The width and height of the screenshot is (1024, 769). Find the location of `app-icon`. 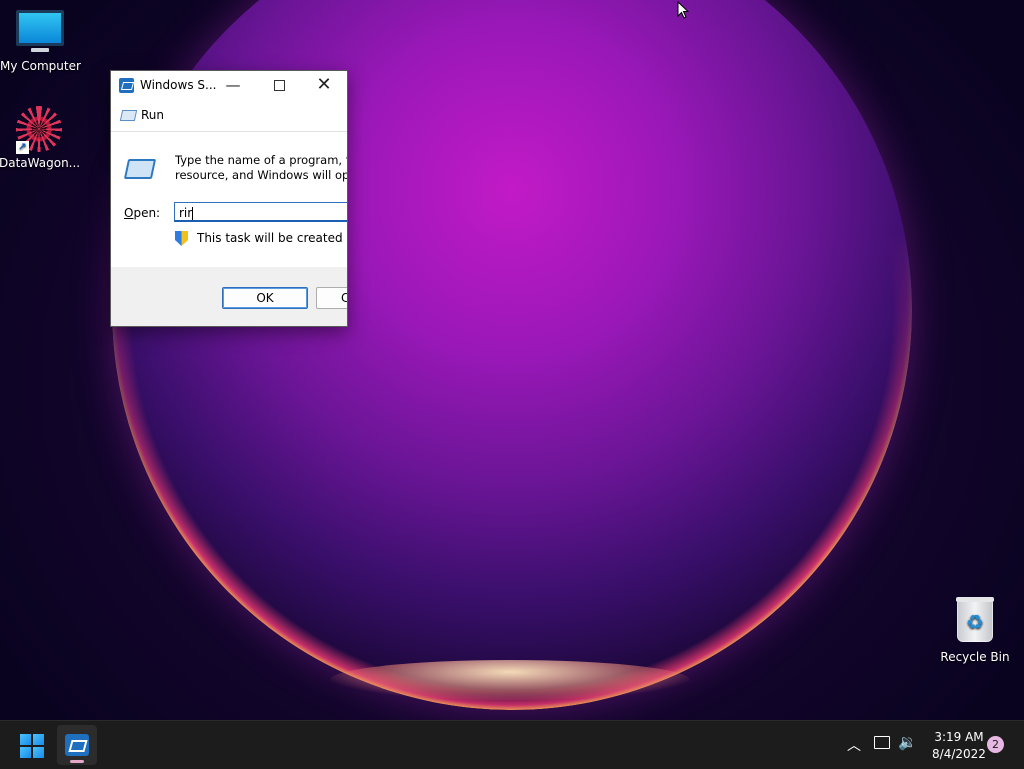

app-icon is located at coordinates (126, 85).